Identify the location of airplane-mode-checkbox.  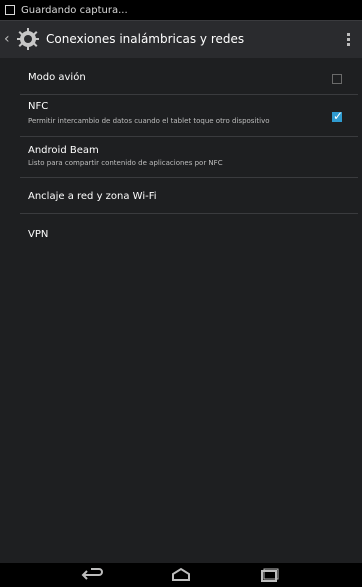
(337, 79).